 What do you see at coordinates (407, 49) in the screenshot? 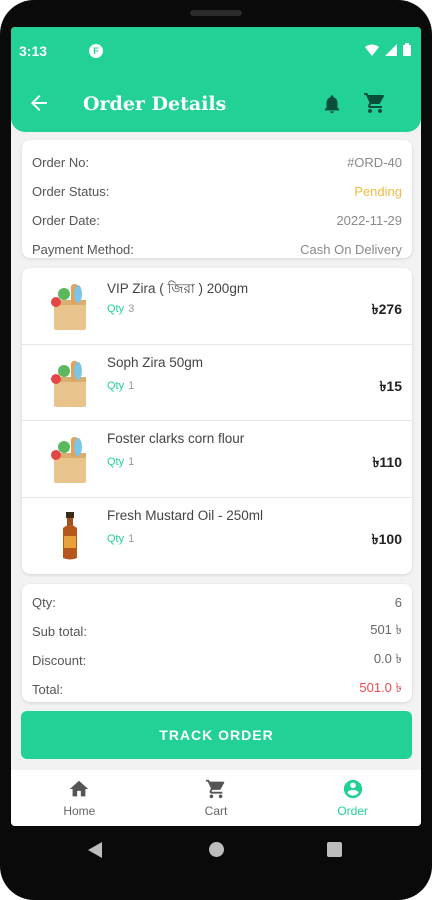
I see `battery-icon` at bounding box center [407, 49].